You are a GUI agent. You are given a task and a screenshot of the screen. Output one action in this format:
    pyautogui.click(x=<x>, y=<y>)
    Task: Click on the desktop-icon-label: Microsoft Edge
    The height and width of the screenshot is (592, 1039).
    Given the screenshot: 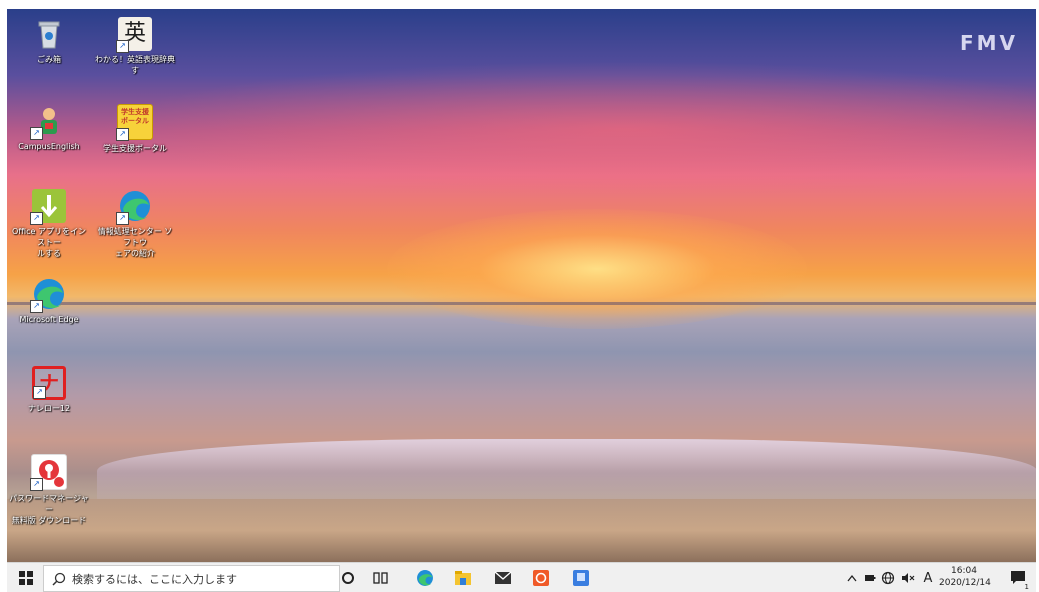 What is the action you would take?
    pyautogui.click(x=49, y=319)
    